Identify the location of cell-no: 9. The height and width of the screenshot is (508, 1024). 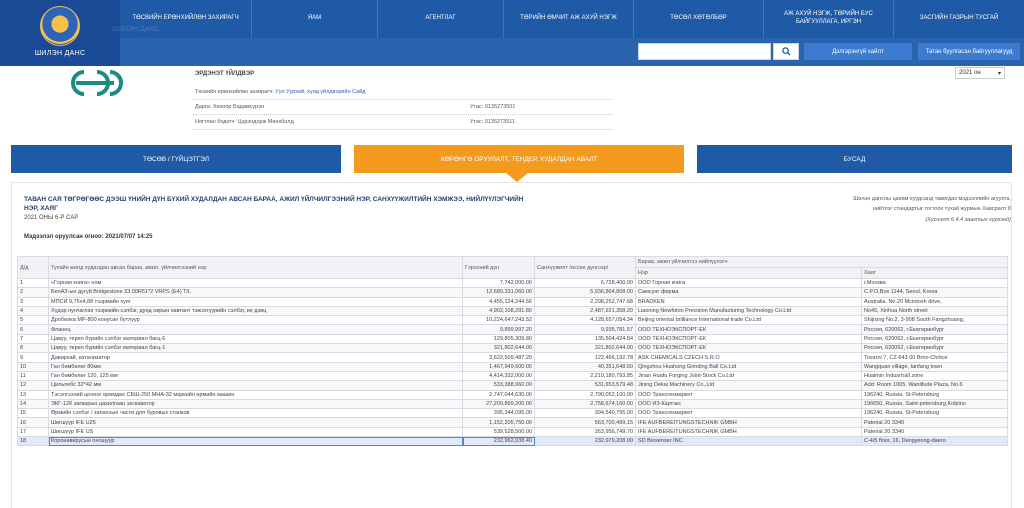
(33, 357).